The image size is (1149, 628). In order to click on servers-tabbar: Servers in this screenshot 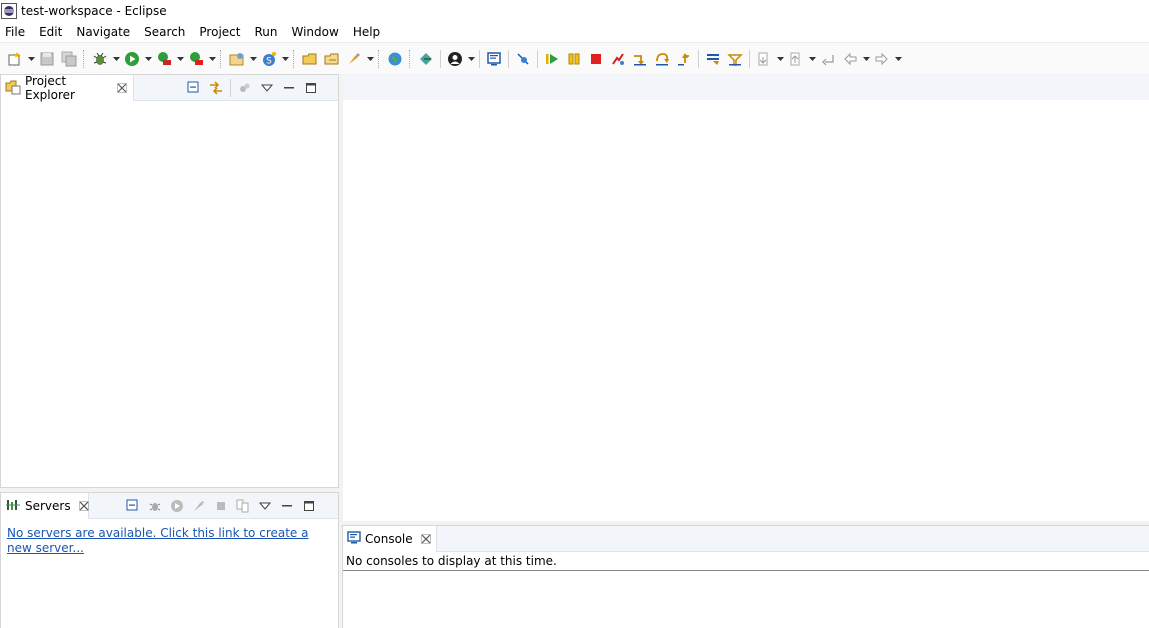, I will do `click(169, 506)`.